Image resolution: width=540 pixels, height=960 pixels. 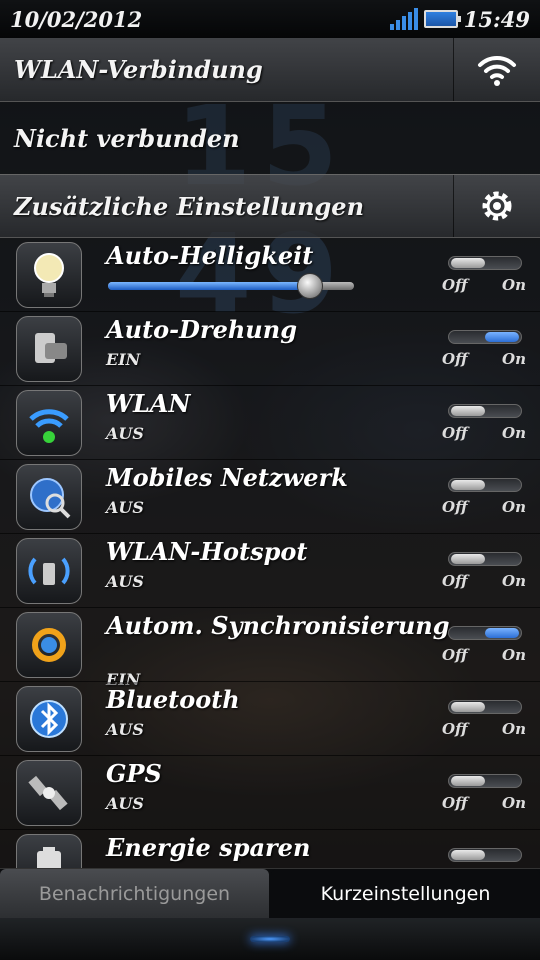 What do you see at coordinates (49, 645) in the screenshot?
I see `sync-icon` at bounding box center [49, 645].